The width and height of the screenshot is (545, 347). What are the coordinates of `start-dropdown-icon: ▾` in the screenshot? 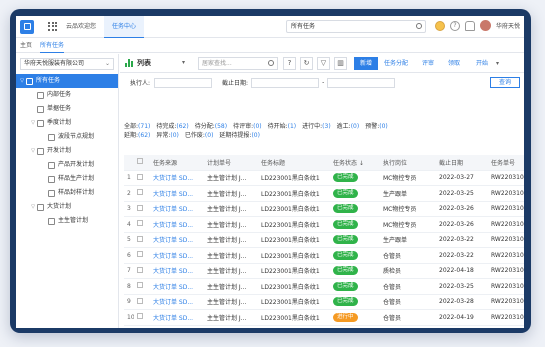 It's located at (497, 63).